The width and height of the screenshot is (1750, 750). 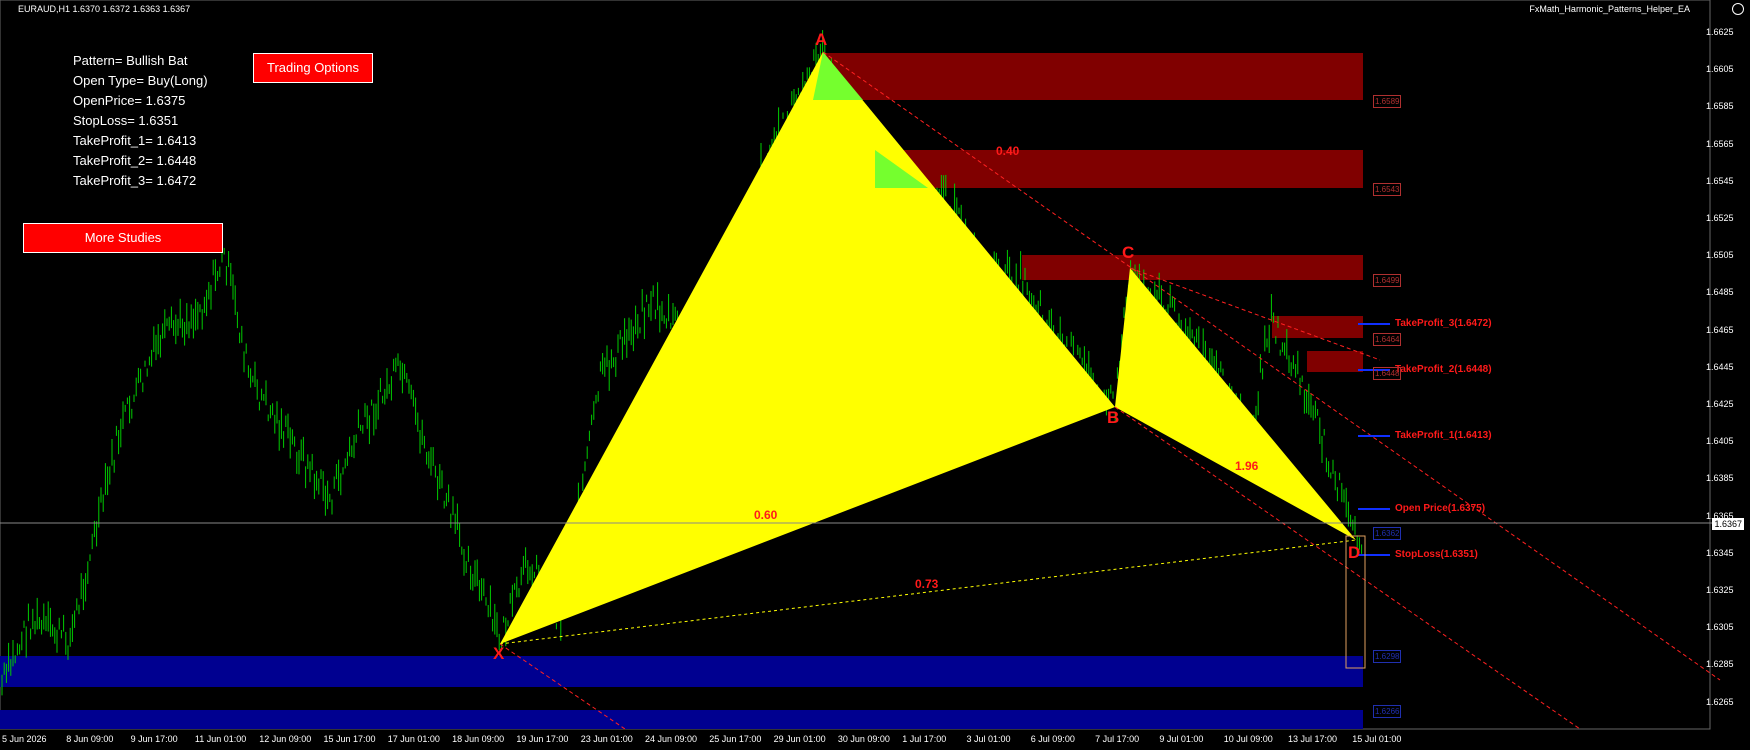 What do you see at coordinates (1609, 9) in the screenshot?
I see `ea-name: FxMath_Harmonic_Patterns_Helper_EA` at bounding box center [1609, 9].